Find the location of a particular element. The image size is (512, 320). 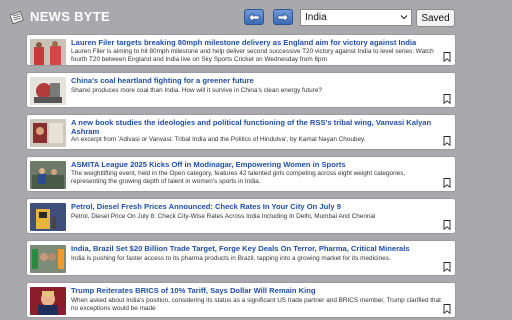

app-header: NEWS BYTE India Saved is located at coordinates (256, 17).